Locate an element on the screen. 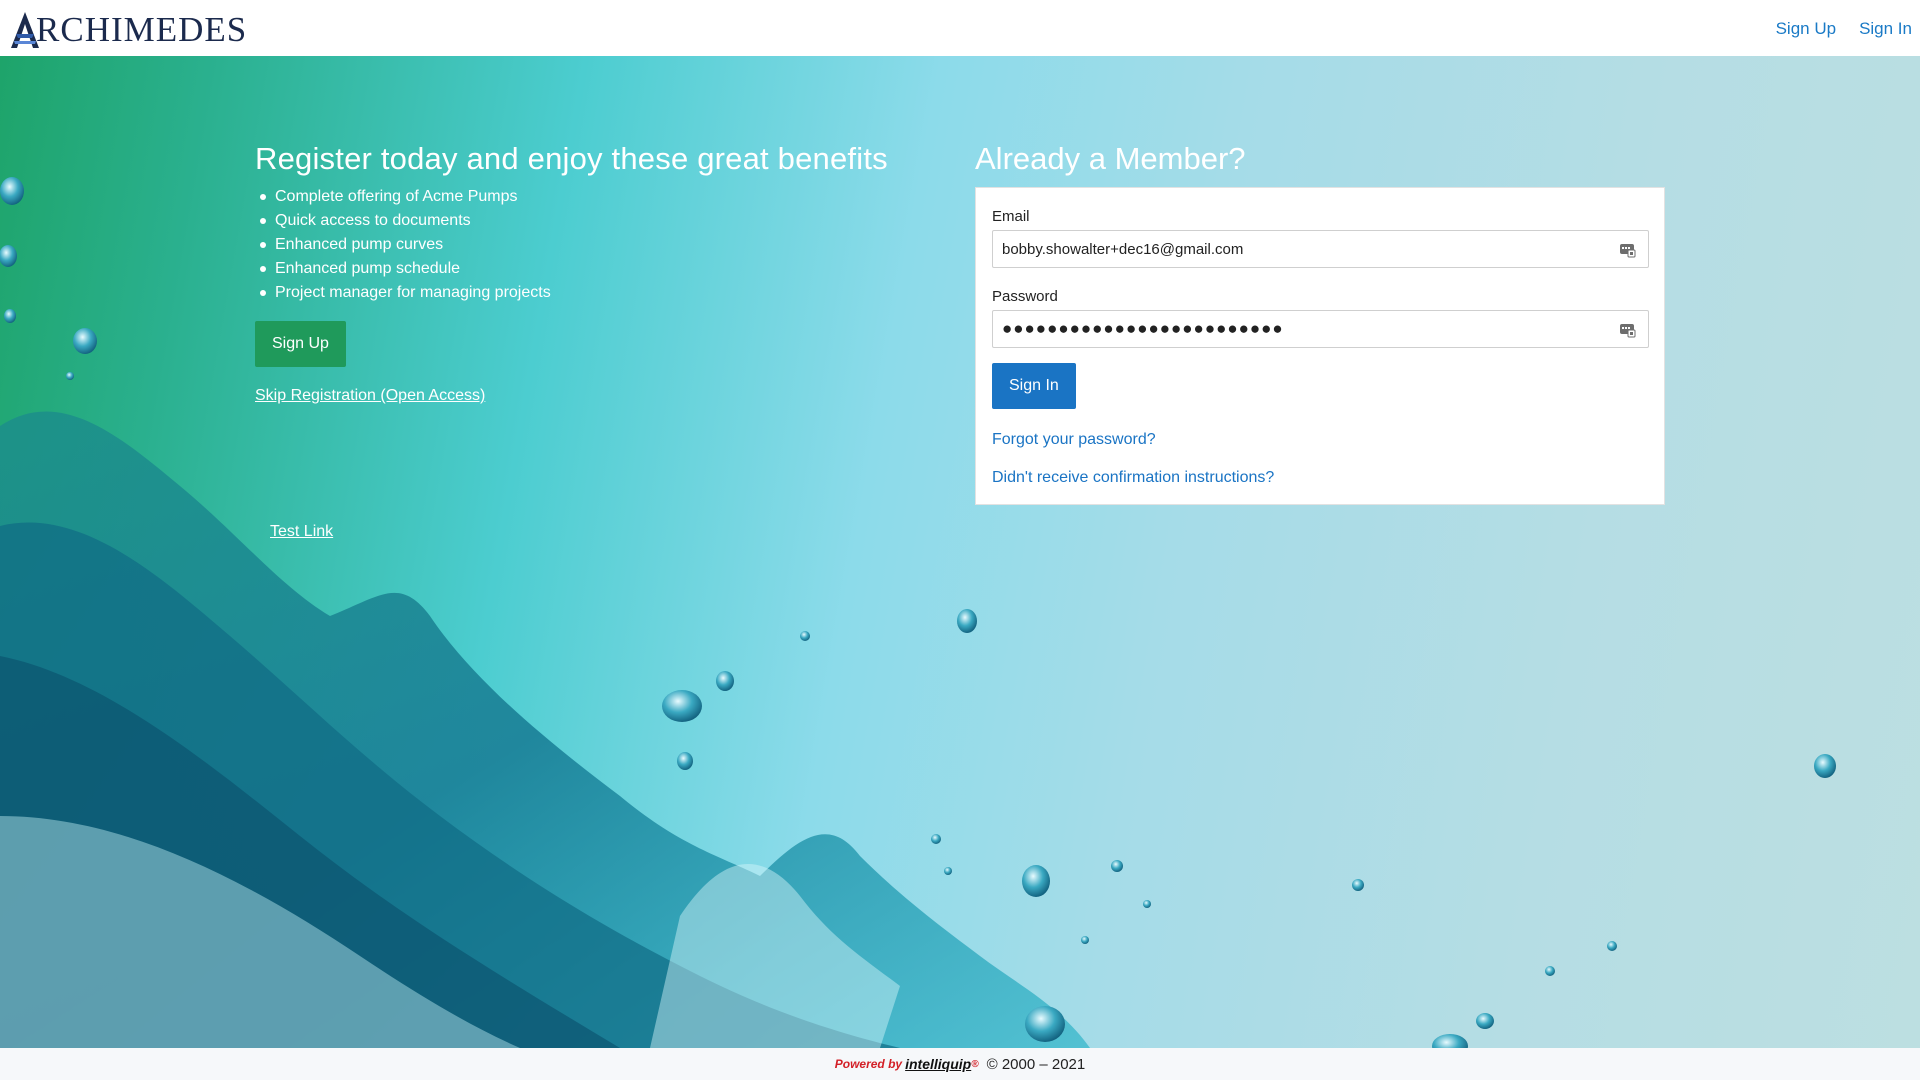  email-label: Email is located at coordinates (1011, 216).